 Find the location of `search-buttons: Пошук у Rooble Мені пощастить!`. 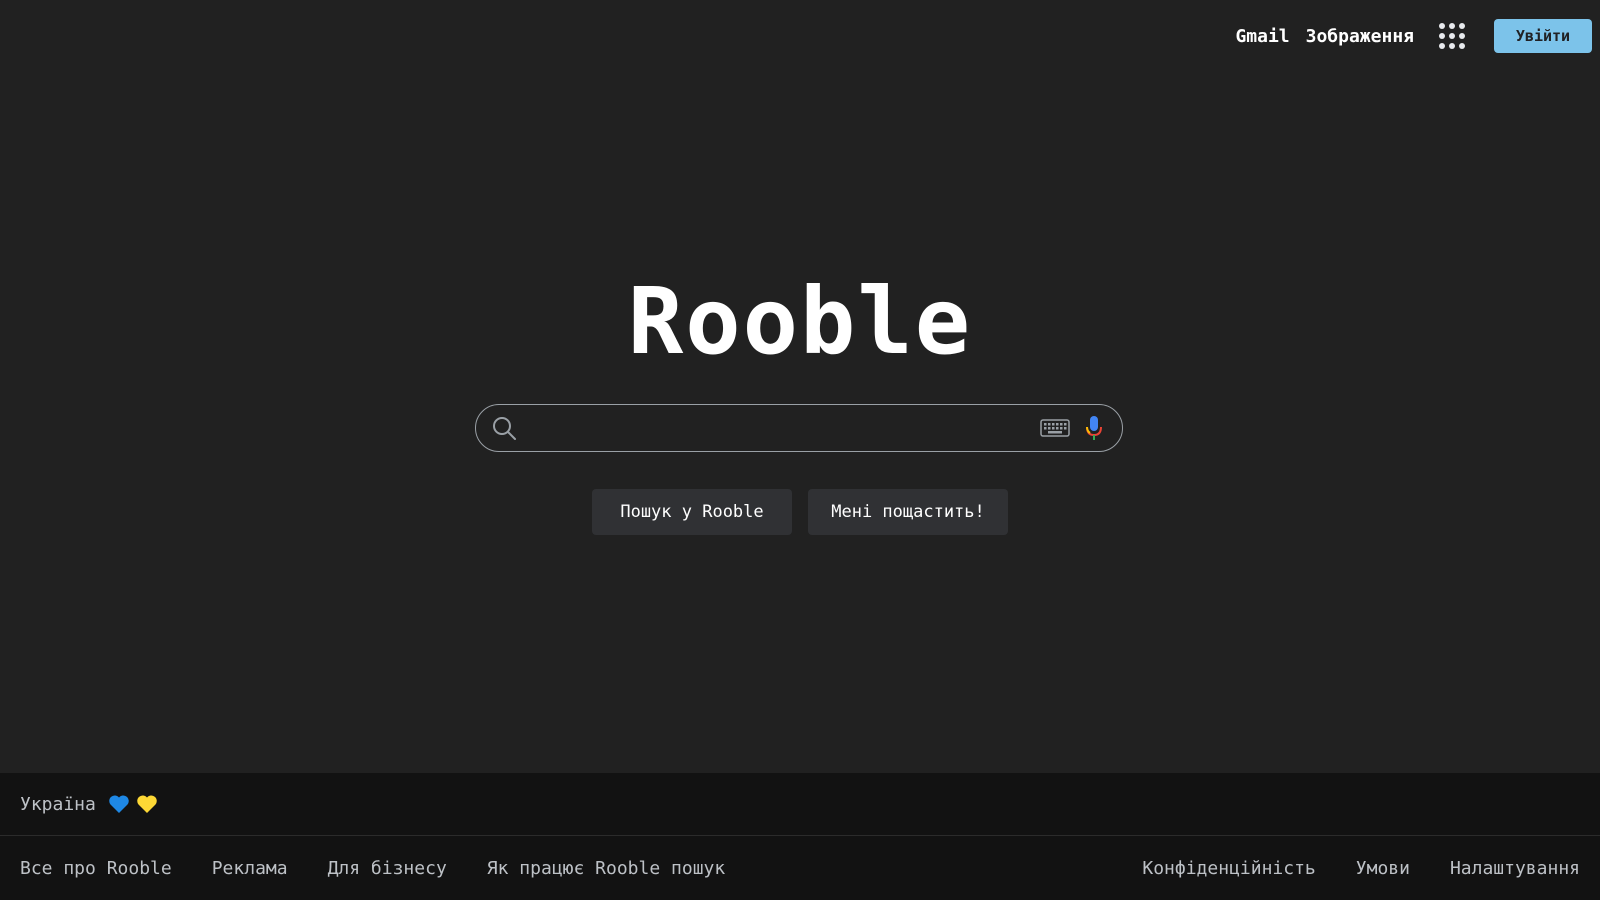

search-buttons: Пошук у Rooble Мені пощастить! is located at coordinates (800, 512).